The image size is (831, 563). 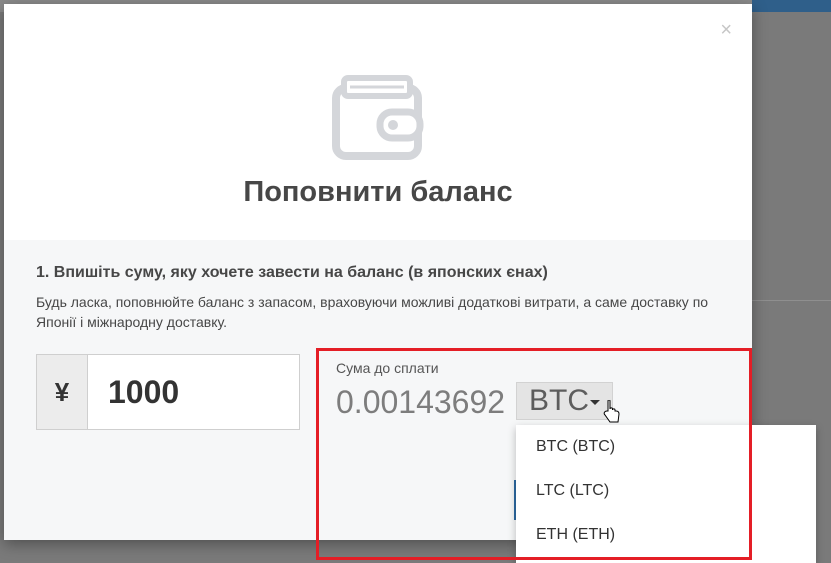 I want to click on hand-cursor-icon, so click(x=611, y=411).